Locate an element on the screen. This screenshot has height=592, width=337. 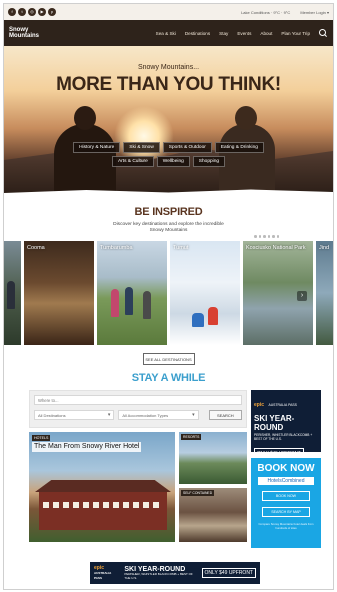
chip-arts-culture: Arts & Culture is located at coordinates (132, 161).